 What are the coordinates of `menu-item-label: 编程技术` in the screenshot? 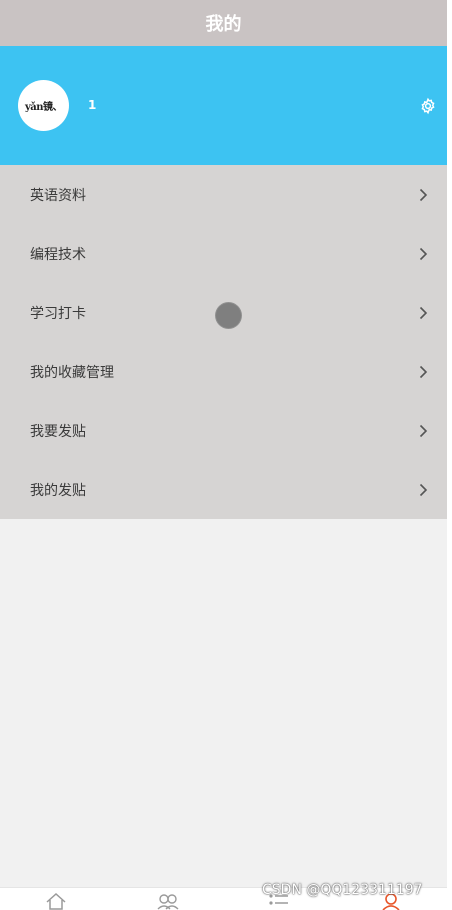 It's located at (58, 254).